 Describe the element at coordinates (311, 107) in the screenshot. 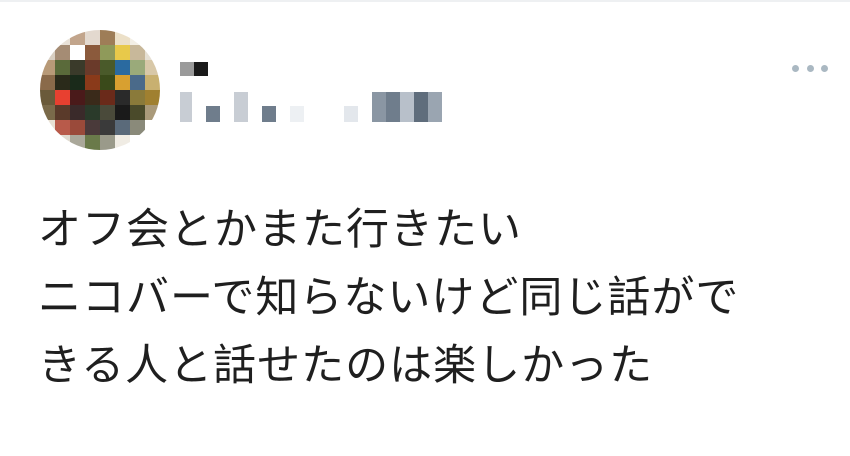

I see `author-handle-redacted` at that location.